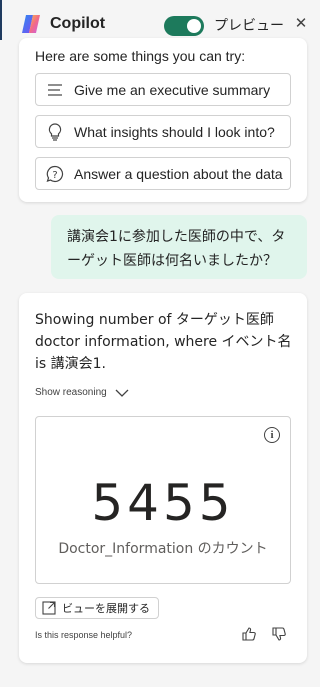 The image size is (320, 687). I want to click on show-reasoning-label: Show reasoning, so click(71, 392).